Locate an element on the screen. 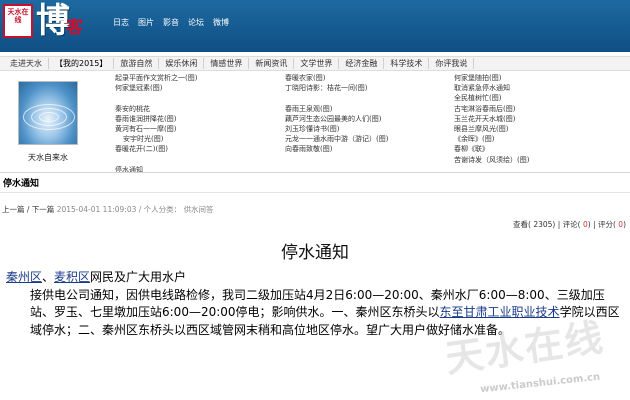 The image size is (630, 400). avatar is located at coordinates (48, 113).